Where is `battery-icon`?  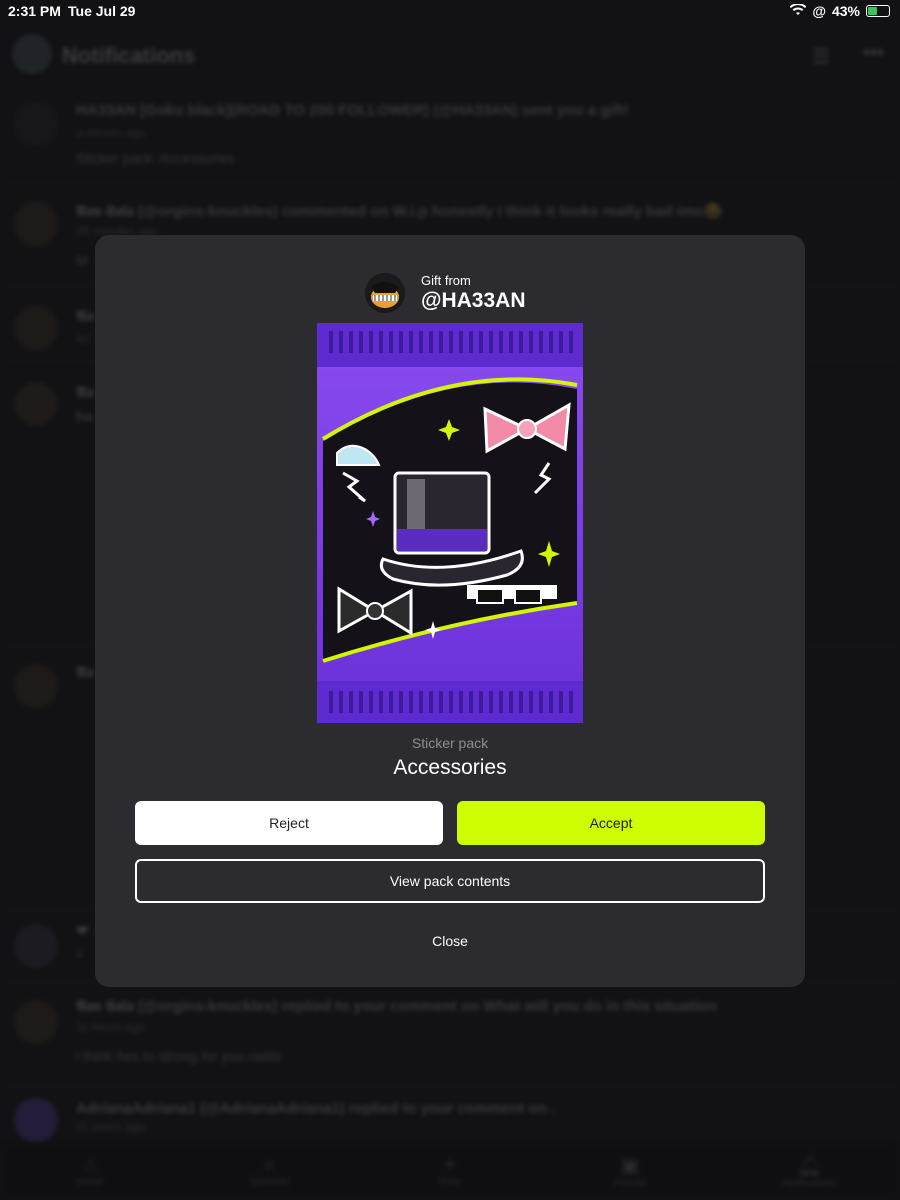 battery-icon is located at coordinates (878, 11).